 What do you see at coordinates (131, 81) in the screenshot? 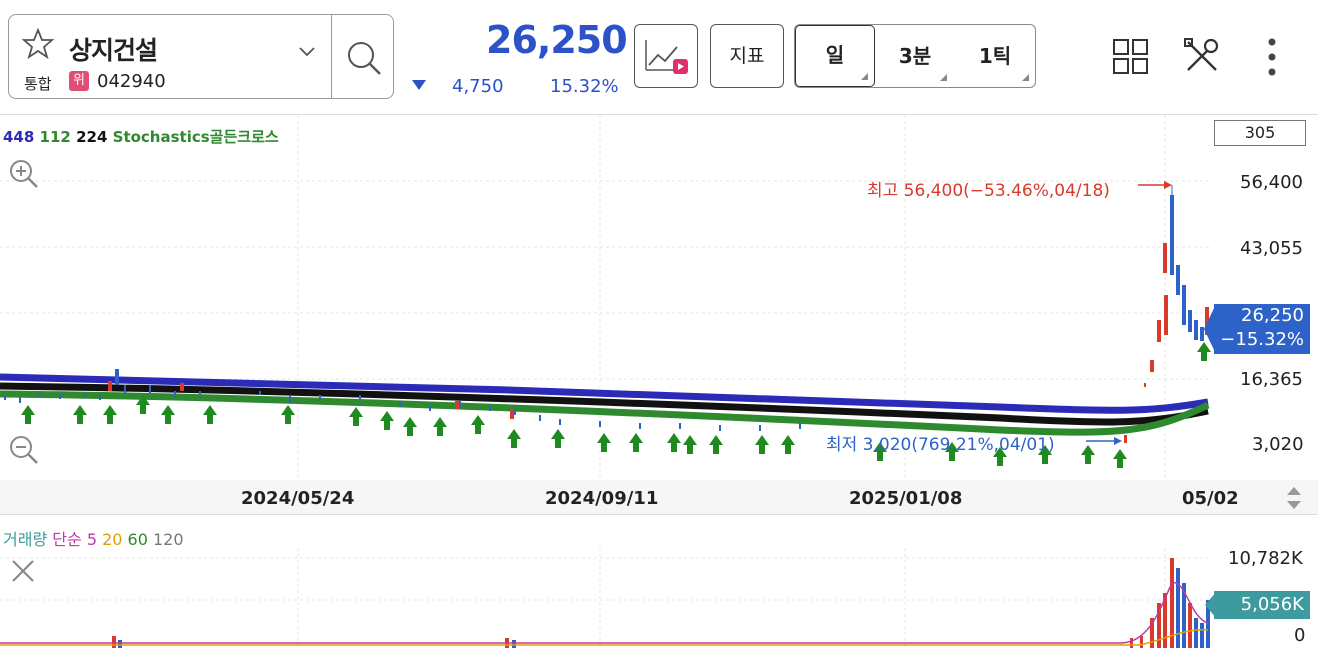
I see `stock-code: 042940` at bounding box center [131, 81].